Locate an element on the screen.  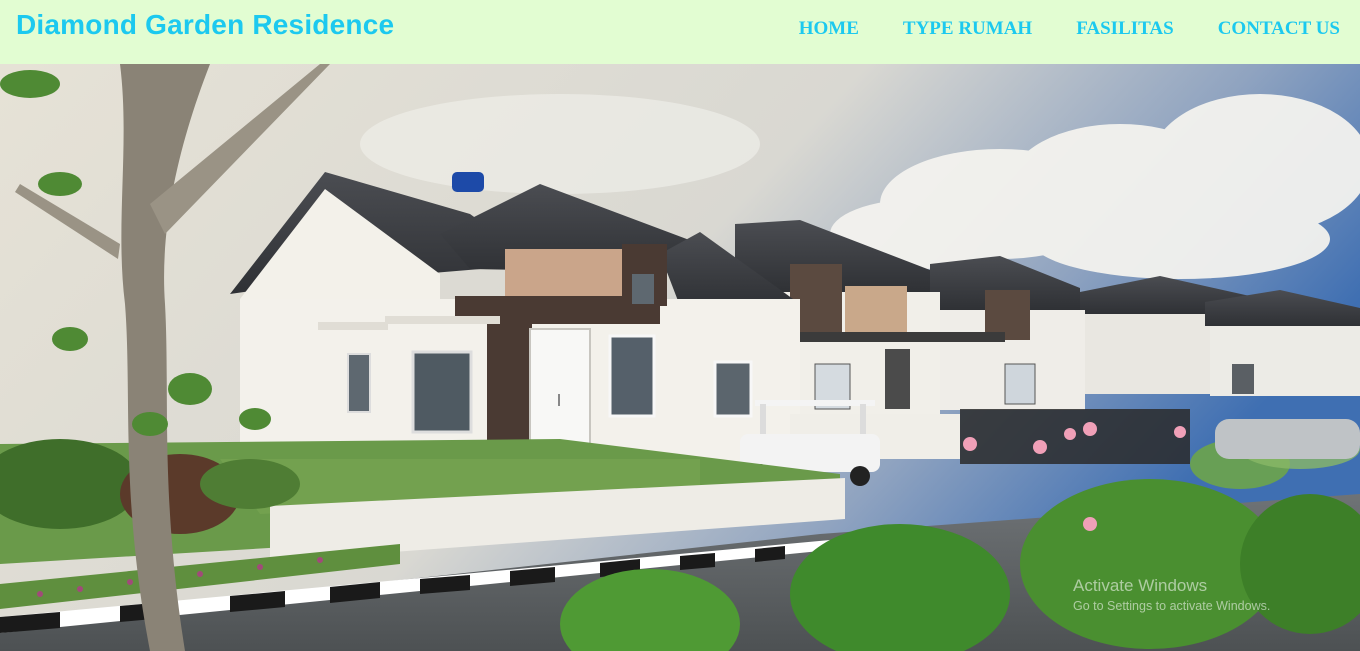
watermark-line-2: Go to Settings to activate Windows. is located at coordinates (1172, 606).